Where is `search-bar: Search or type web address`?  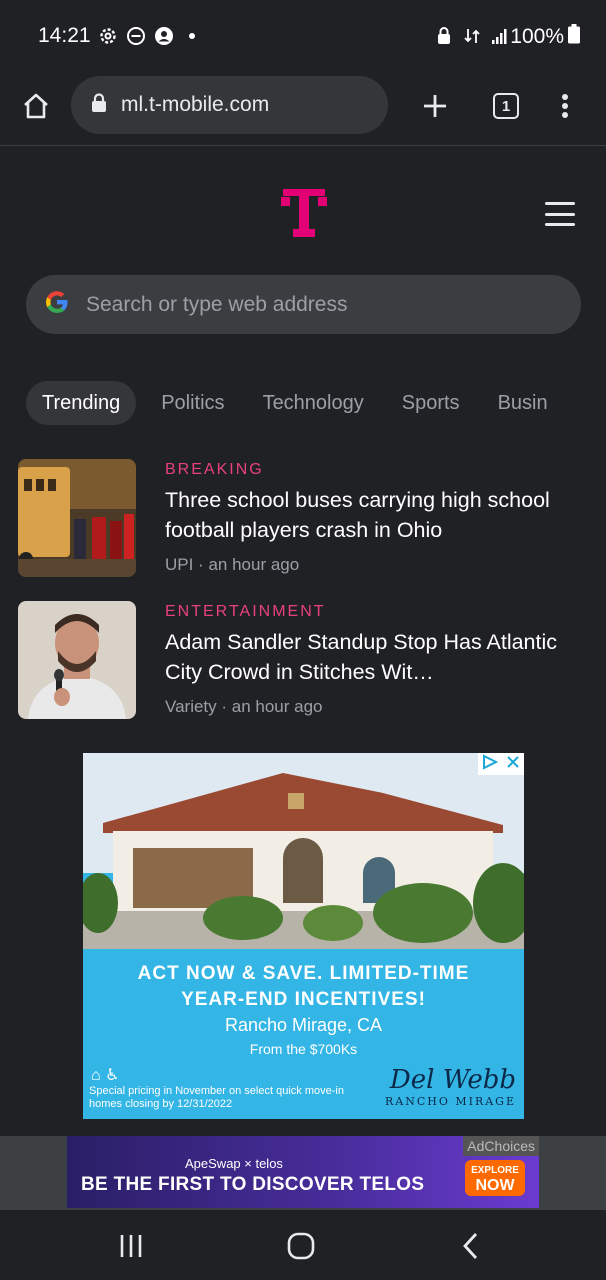 search-bar: Search or type web address is located at coordinates (303, 304).